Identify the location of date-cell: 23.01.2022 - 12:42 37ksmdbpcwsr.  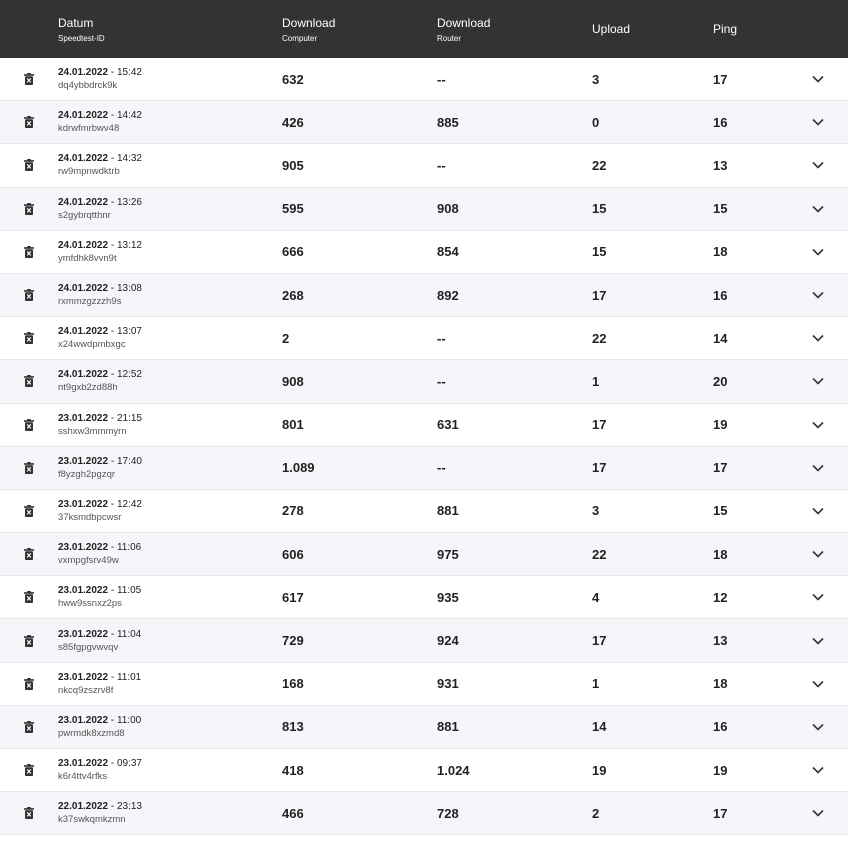
(100, 511).